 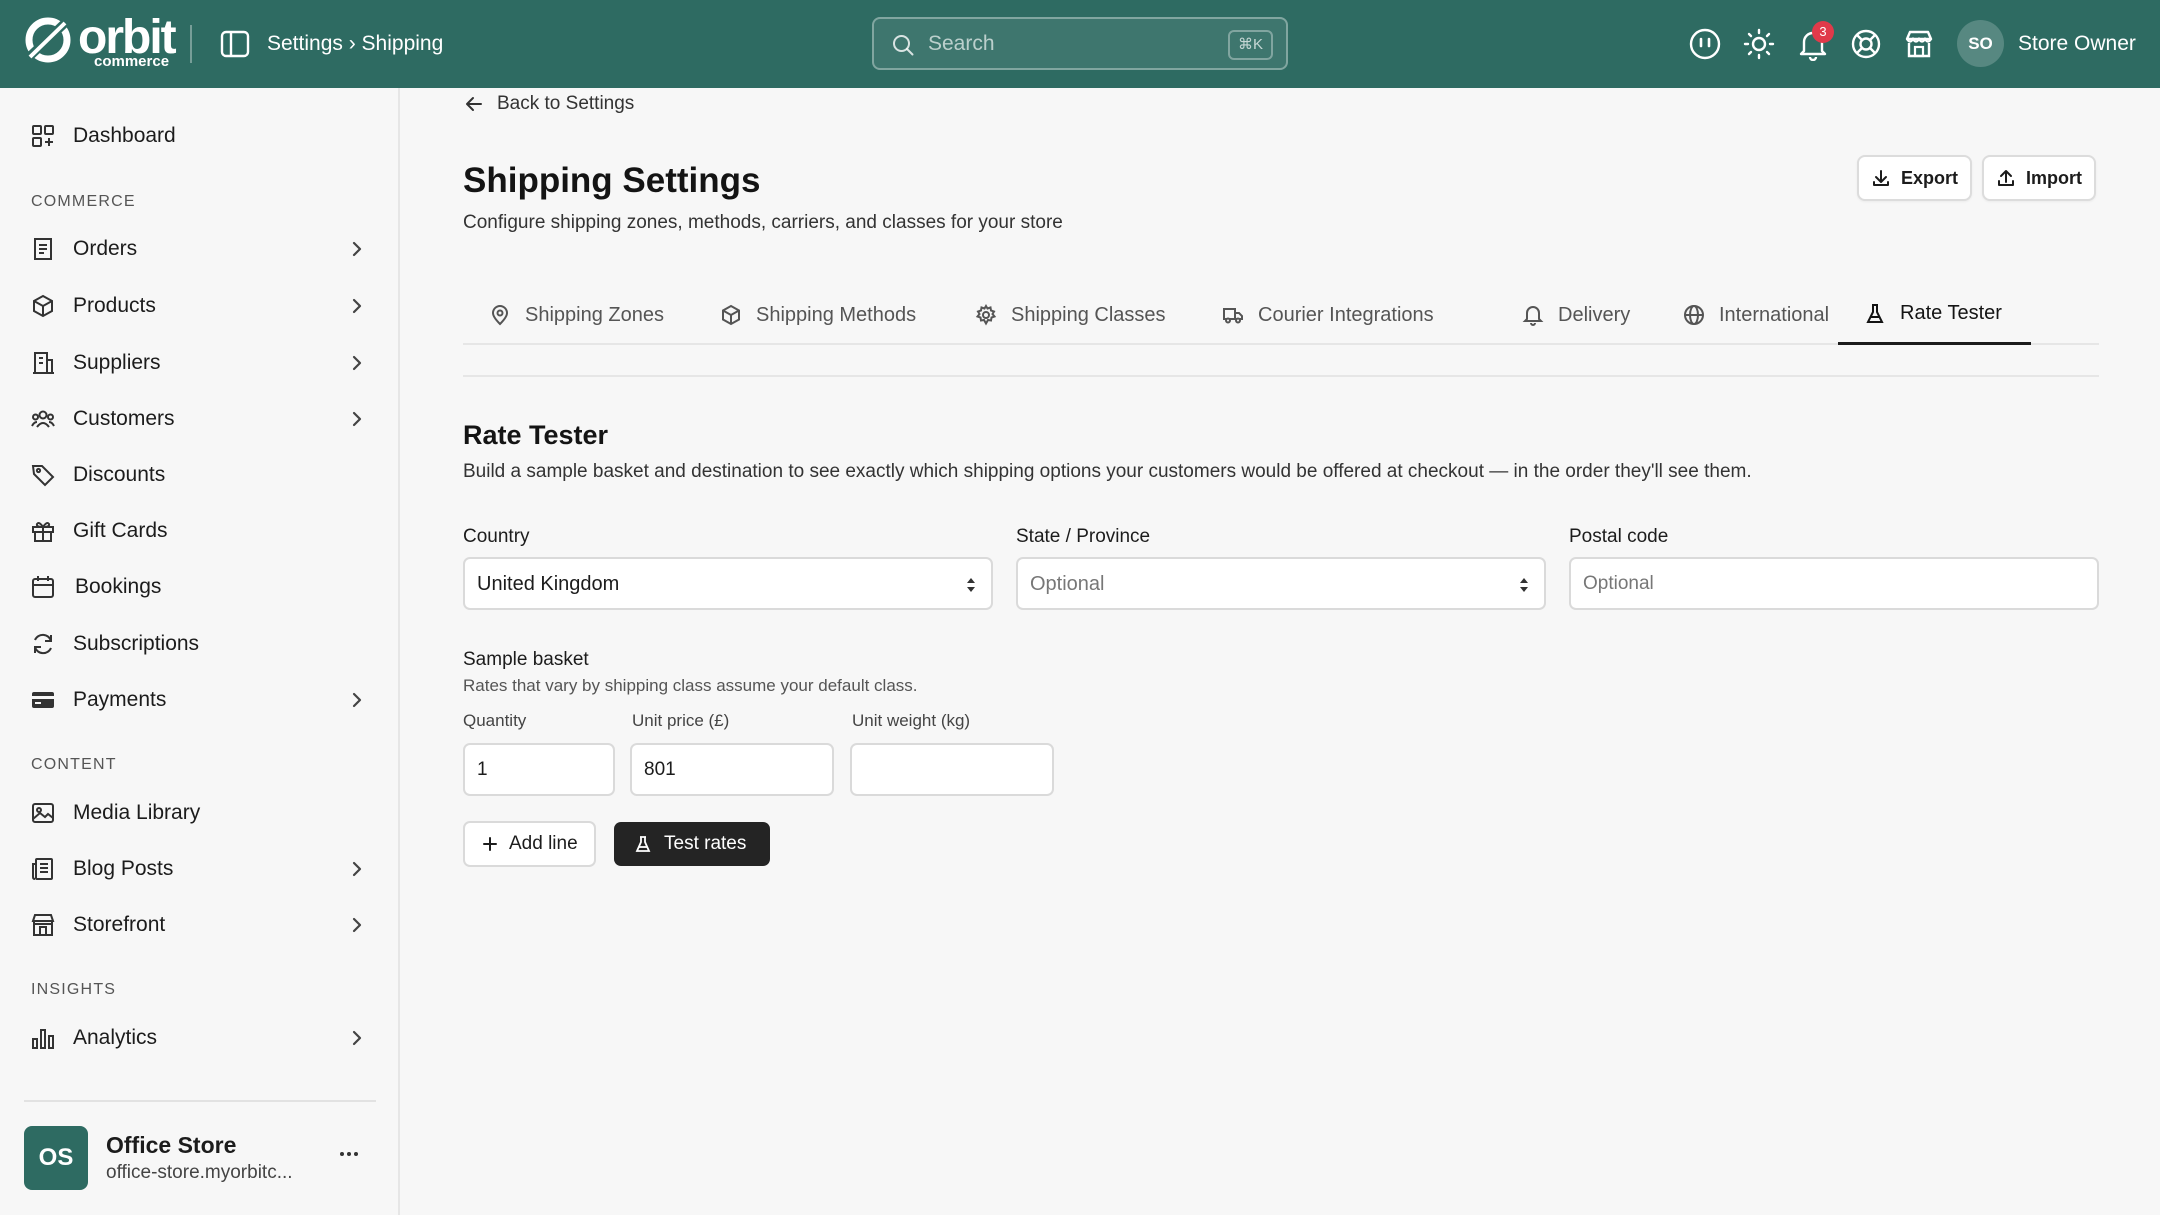 What do you see at coordinates (120, 530) in the screenshot?
I see `sidebar-item-label: Gift Cards` at bounding box center [120, 530].